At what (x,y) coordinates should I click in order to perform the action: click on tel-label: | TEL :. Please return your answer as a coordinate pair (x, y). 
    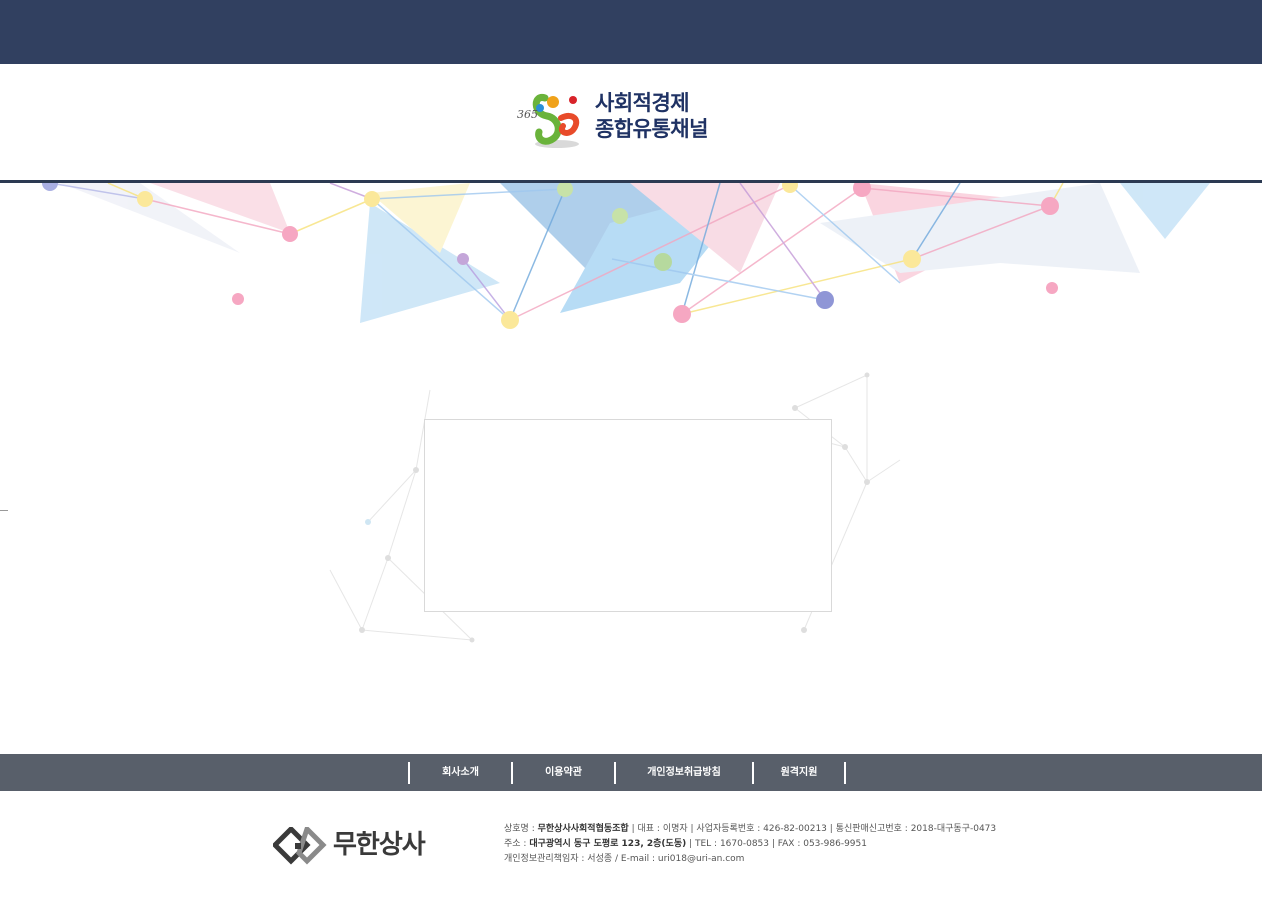
    Looking at the image, I should click on (703, 844).